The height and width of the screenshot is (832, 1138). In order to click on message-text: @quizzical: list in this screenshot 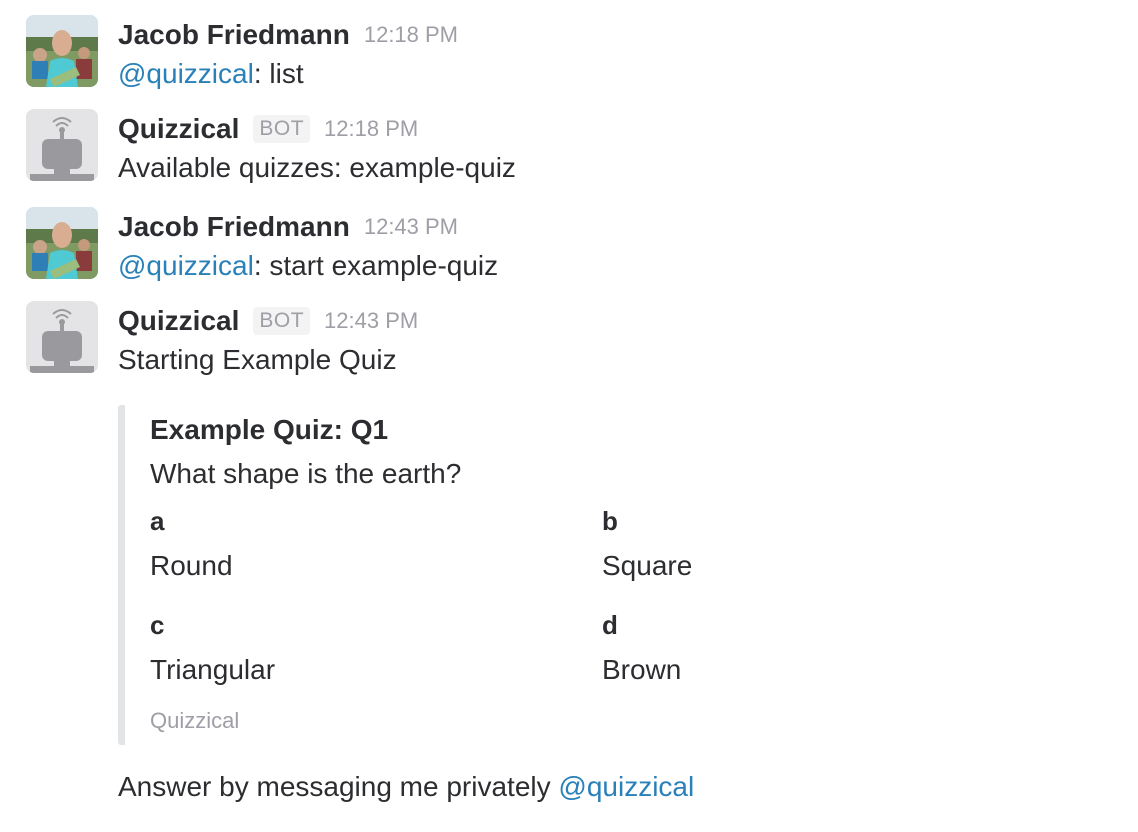, I will do `click(617, 74)`.